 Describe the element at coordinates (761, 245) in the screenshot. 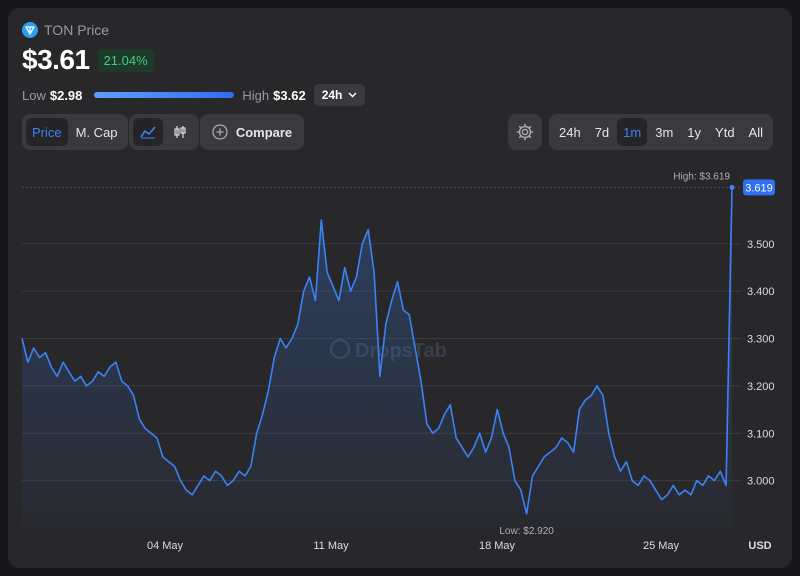

I see `y-tick-label: 3.500` at that location.